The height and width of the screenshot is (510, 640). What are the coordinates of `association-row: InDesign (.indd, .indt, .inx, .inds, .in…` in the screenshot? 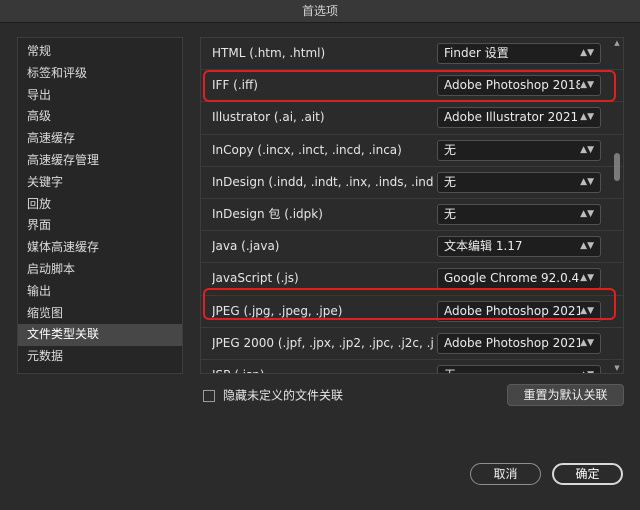 It's located at (412, 183).